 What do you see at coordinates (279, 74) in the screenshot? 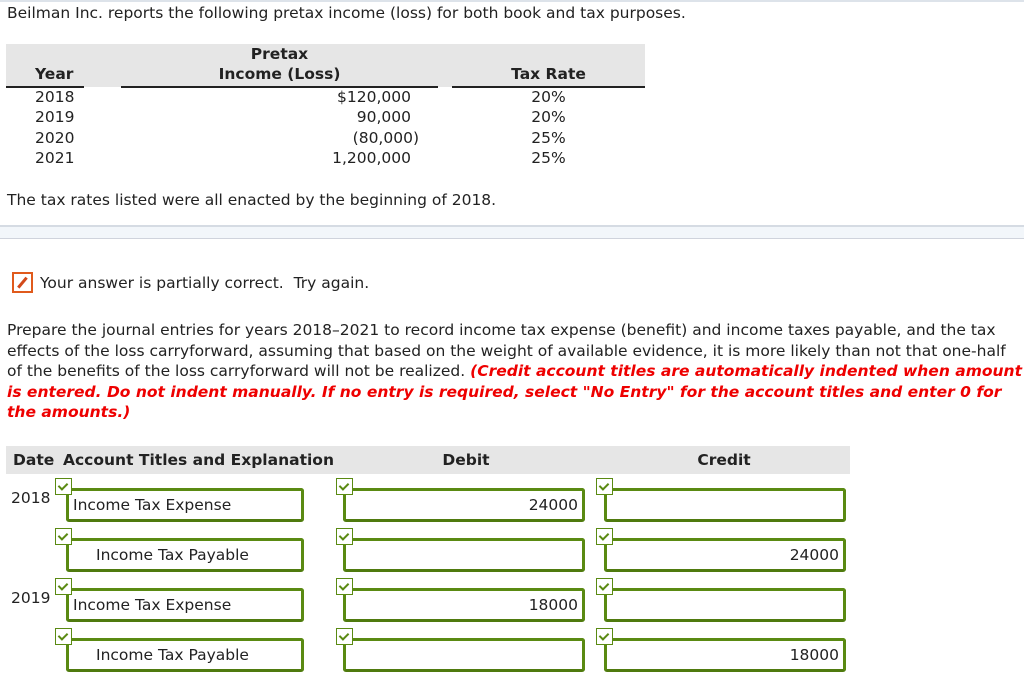
I see `header-income-loss: Income (Loss)` at bounding box center [279, 74].